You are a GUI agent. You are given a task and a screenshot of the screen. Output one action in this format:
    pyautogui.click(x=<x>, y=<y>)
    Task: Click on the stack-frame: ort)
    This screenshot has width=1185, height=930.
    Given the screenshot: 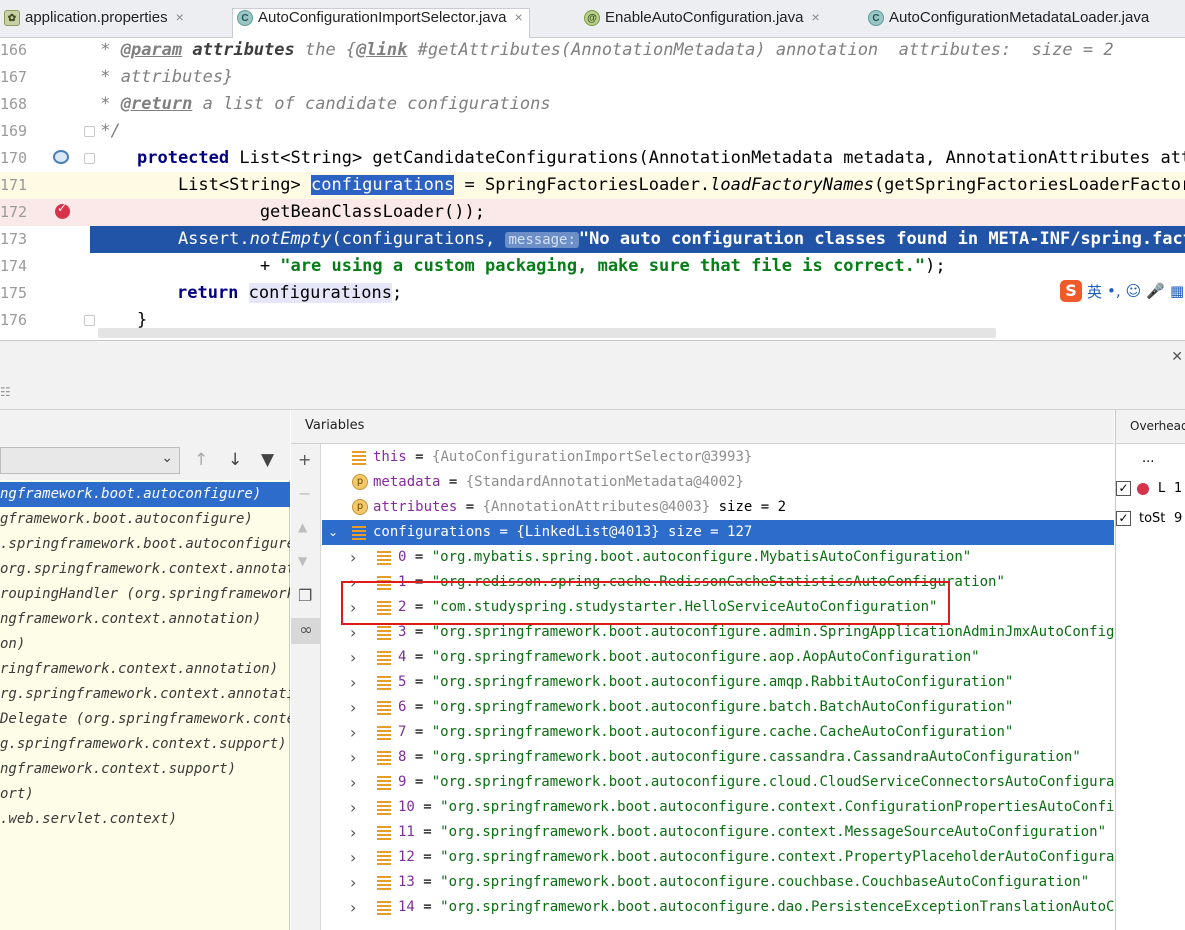 What is the action you would take?
    pyautogui.click(x=145, y=794)
    